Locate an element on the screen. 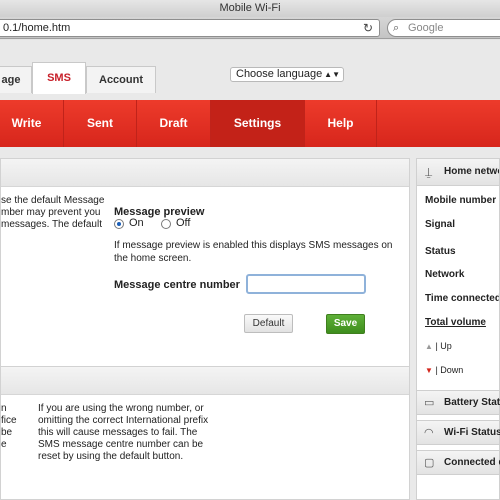 The height and width of the screenshot is (500, 500). nav-label: Draft is located at coordinates (173, 123).